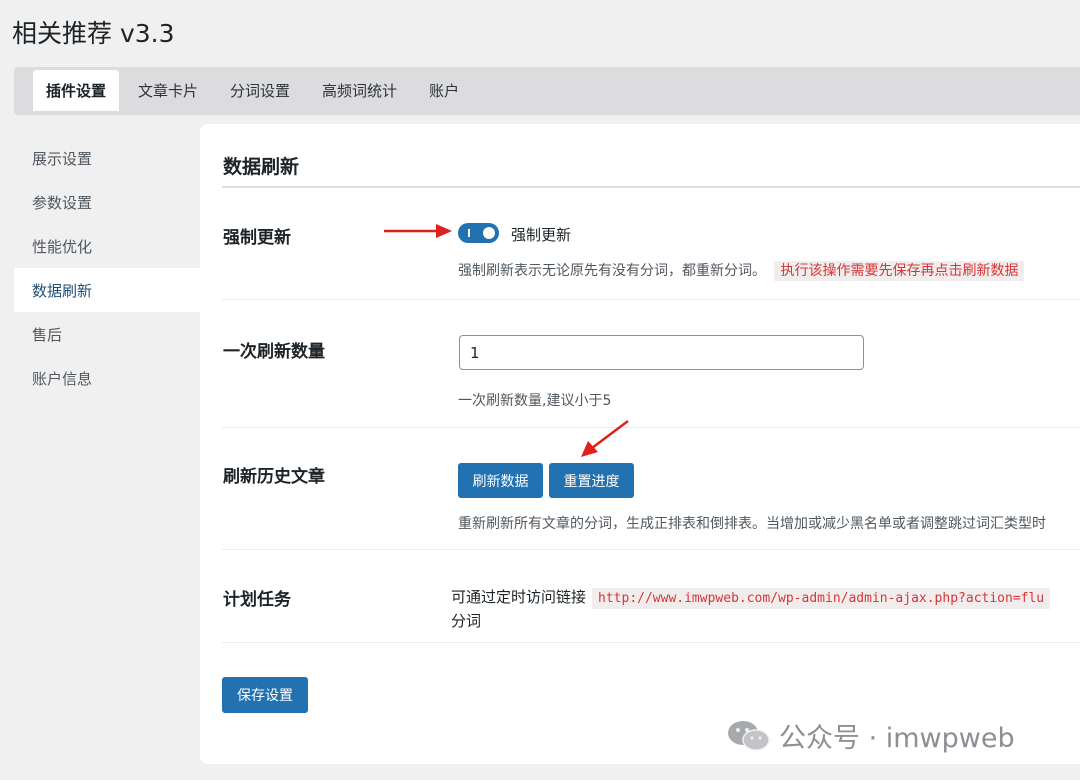 This screenshot has width=1080, height=780. What do you see at coordinates (469, 233) in the screenshot?
I see `toggle-on-indicator` at bounding box center [469, 233].